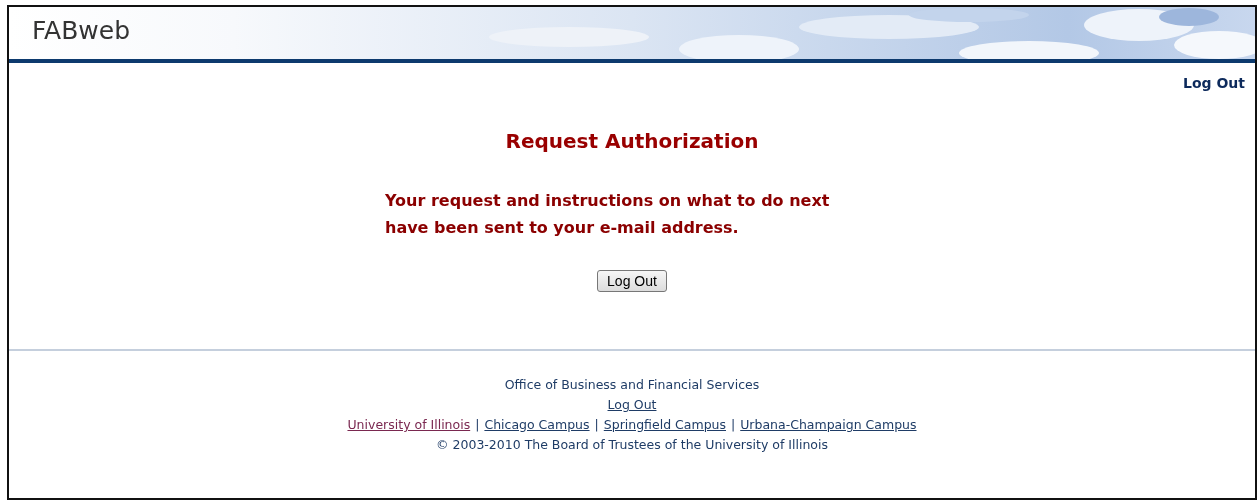 The width and height of the screenshot is (1258, 502). What do you see at coordinates (607, 201) in the screenshot?
I see `message-line: Your request and instructions on what to do next` at bounding box center [607, 201].